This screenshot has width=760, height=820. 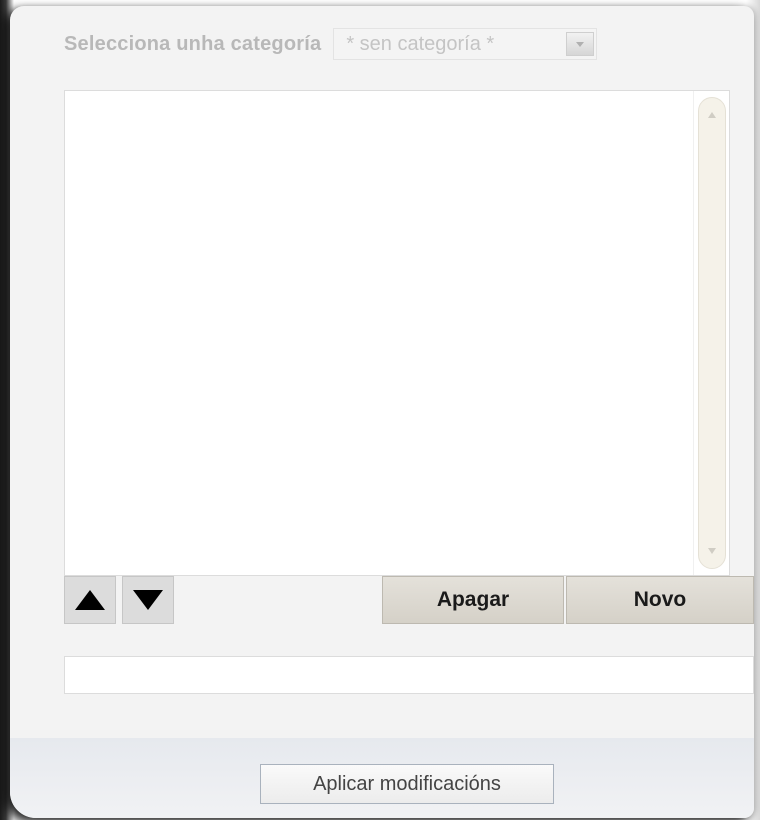 I want to click on move-up-button, so click(x=90, y=600).